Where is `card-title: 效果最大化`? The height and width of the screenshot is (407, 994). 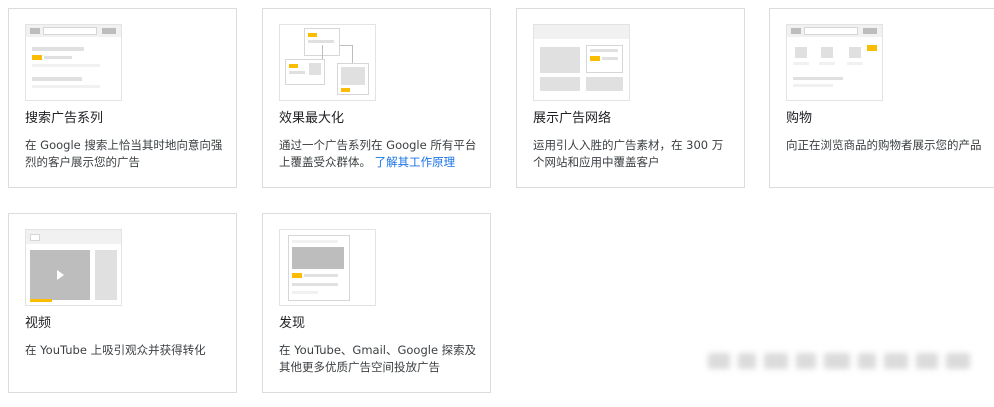 card-title: 效果最大化 is located at coordinates (312, 118).